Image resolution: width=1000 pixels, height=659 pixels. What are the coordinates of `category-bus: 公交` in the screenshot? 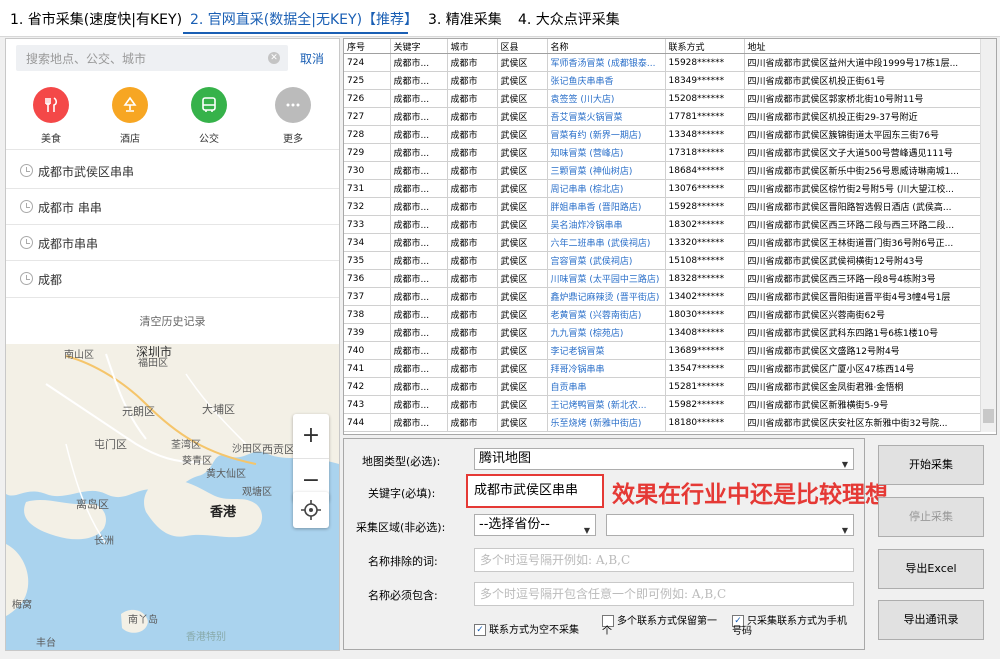 It's located at (209, 116).